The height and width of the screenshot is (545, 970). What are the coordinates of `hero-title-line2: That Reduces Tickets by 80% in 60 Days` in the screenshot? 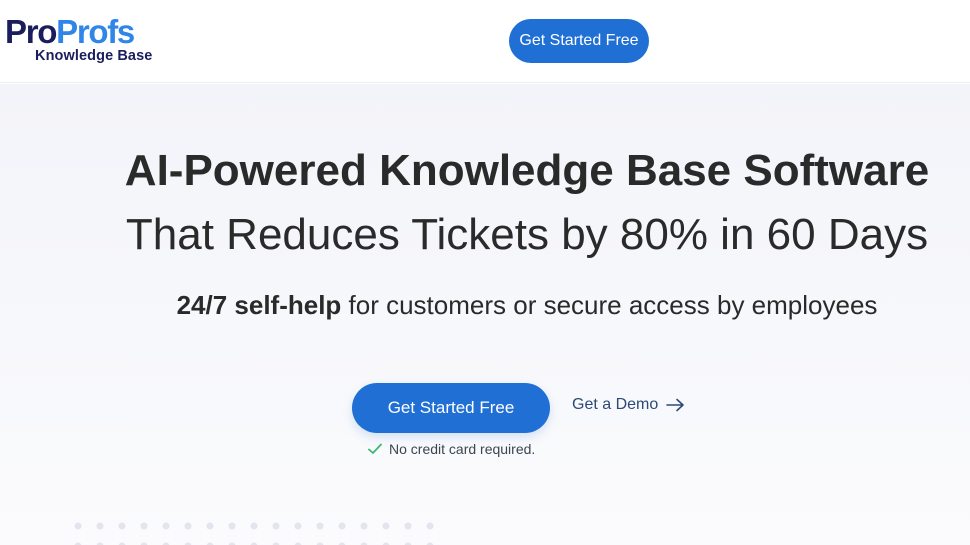 It's located at (527, 234).